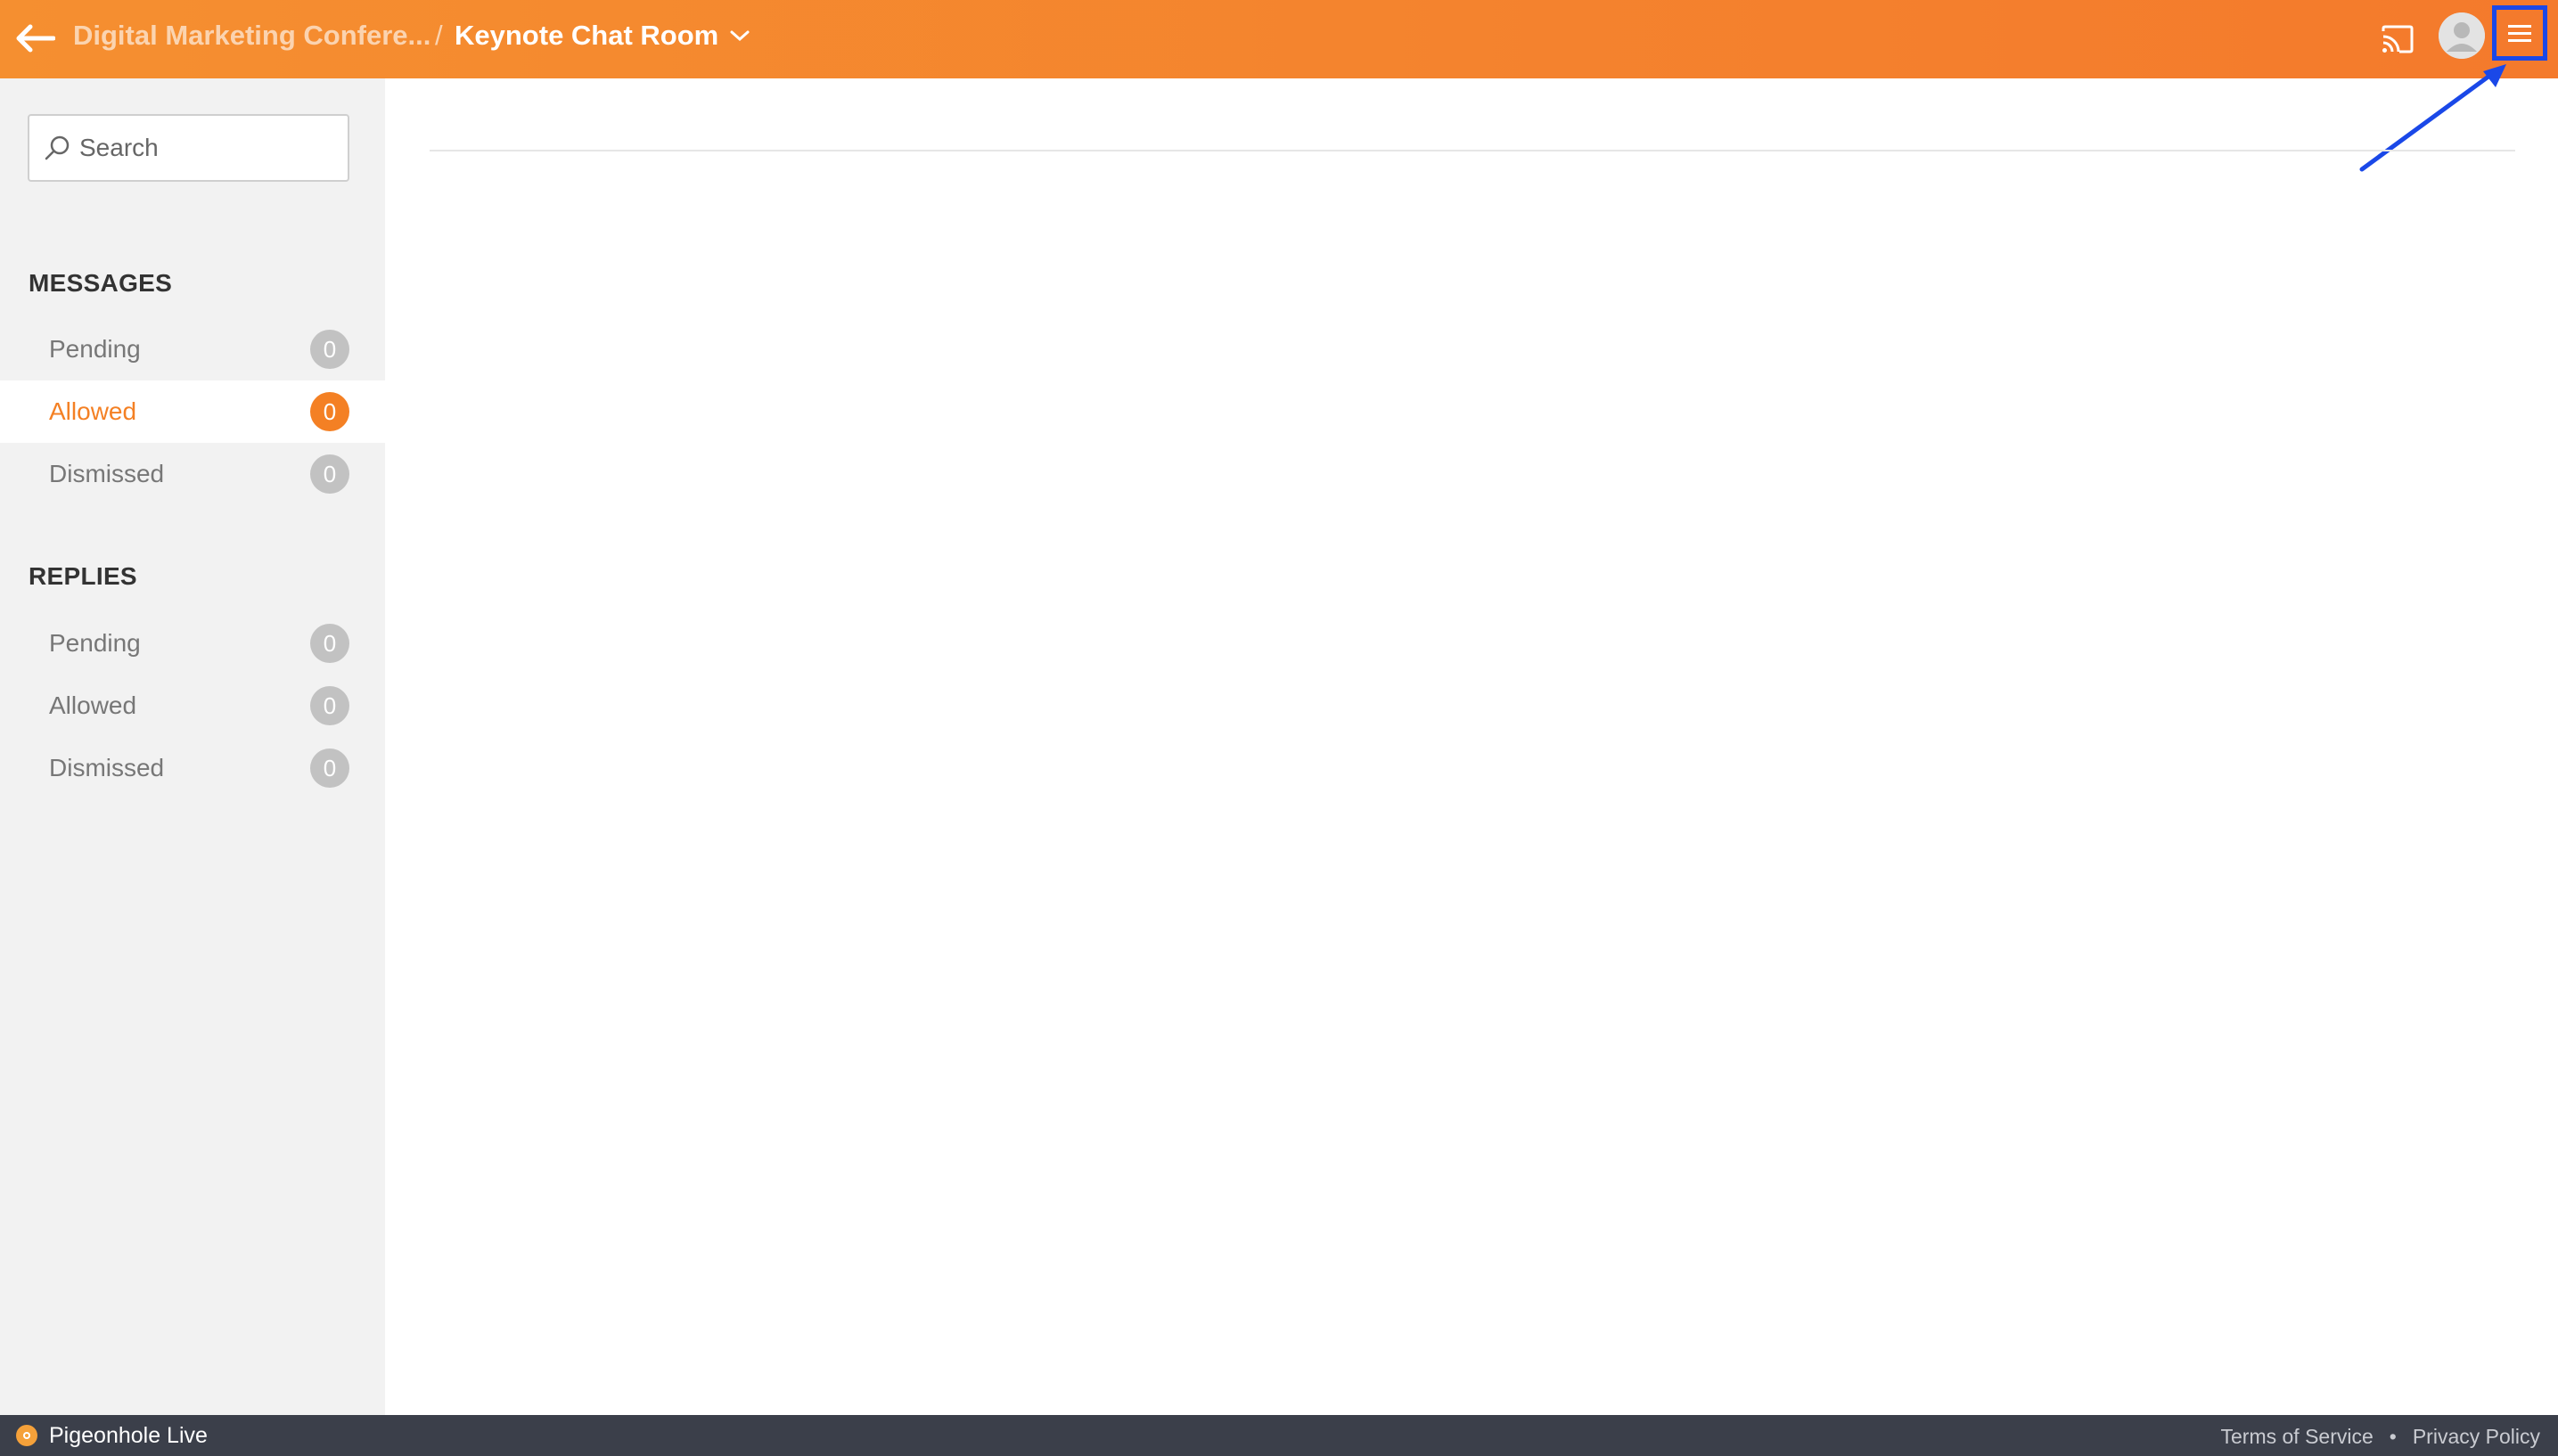  Describe the element at coordinates (57, 148) in the screenshot. I see `search-icon` at that location.